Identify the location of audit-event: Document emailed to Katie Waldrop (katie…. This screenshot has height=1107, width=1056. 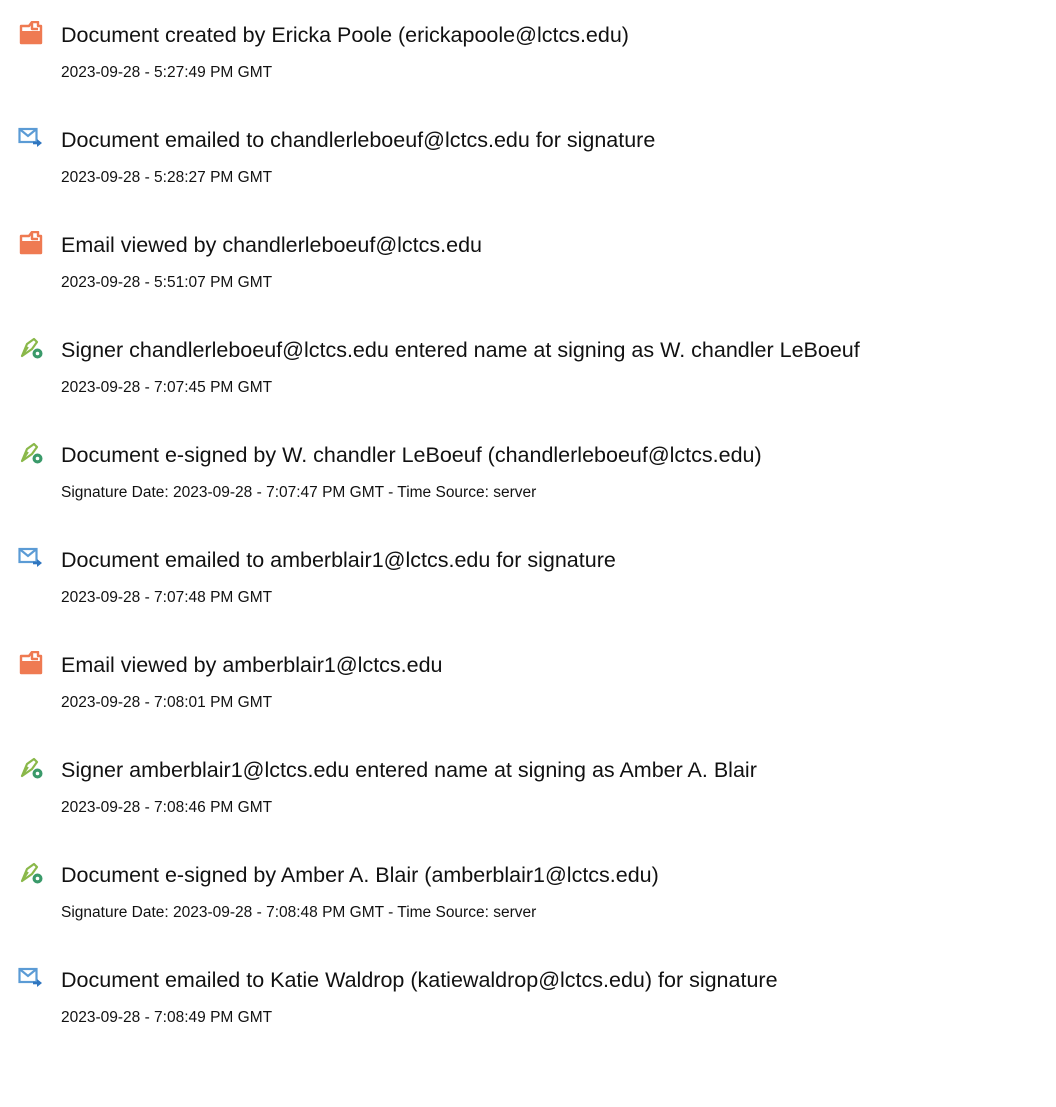
(528, 1016).